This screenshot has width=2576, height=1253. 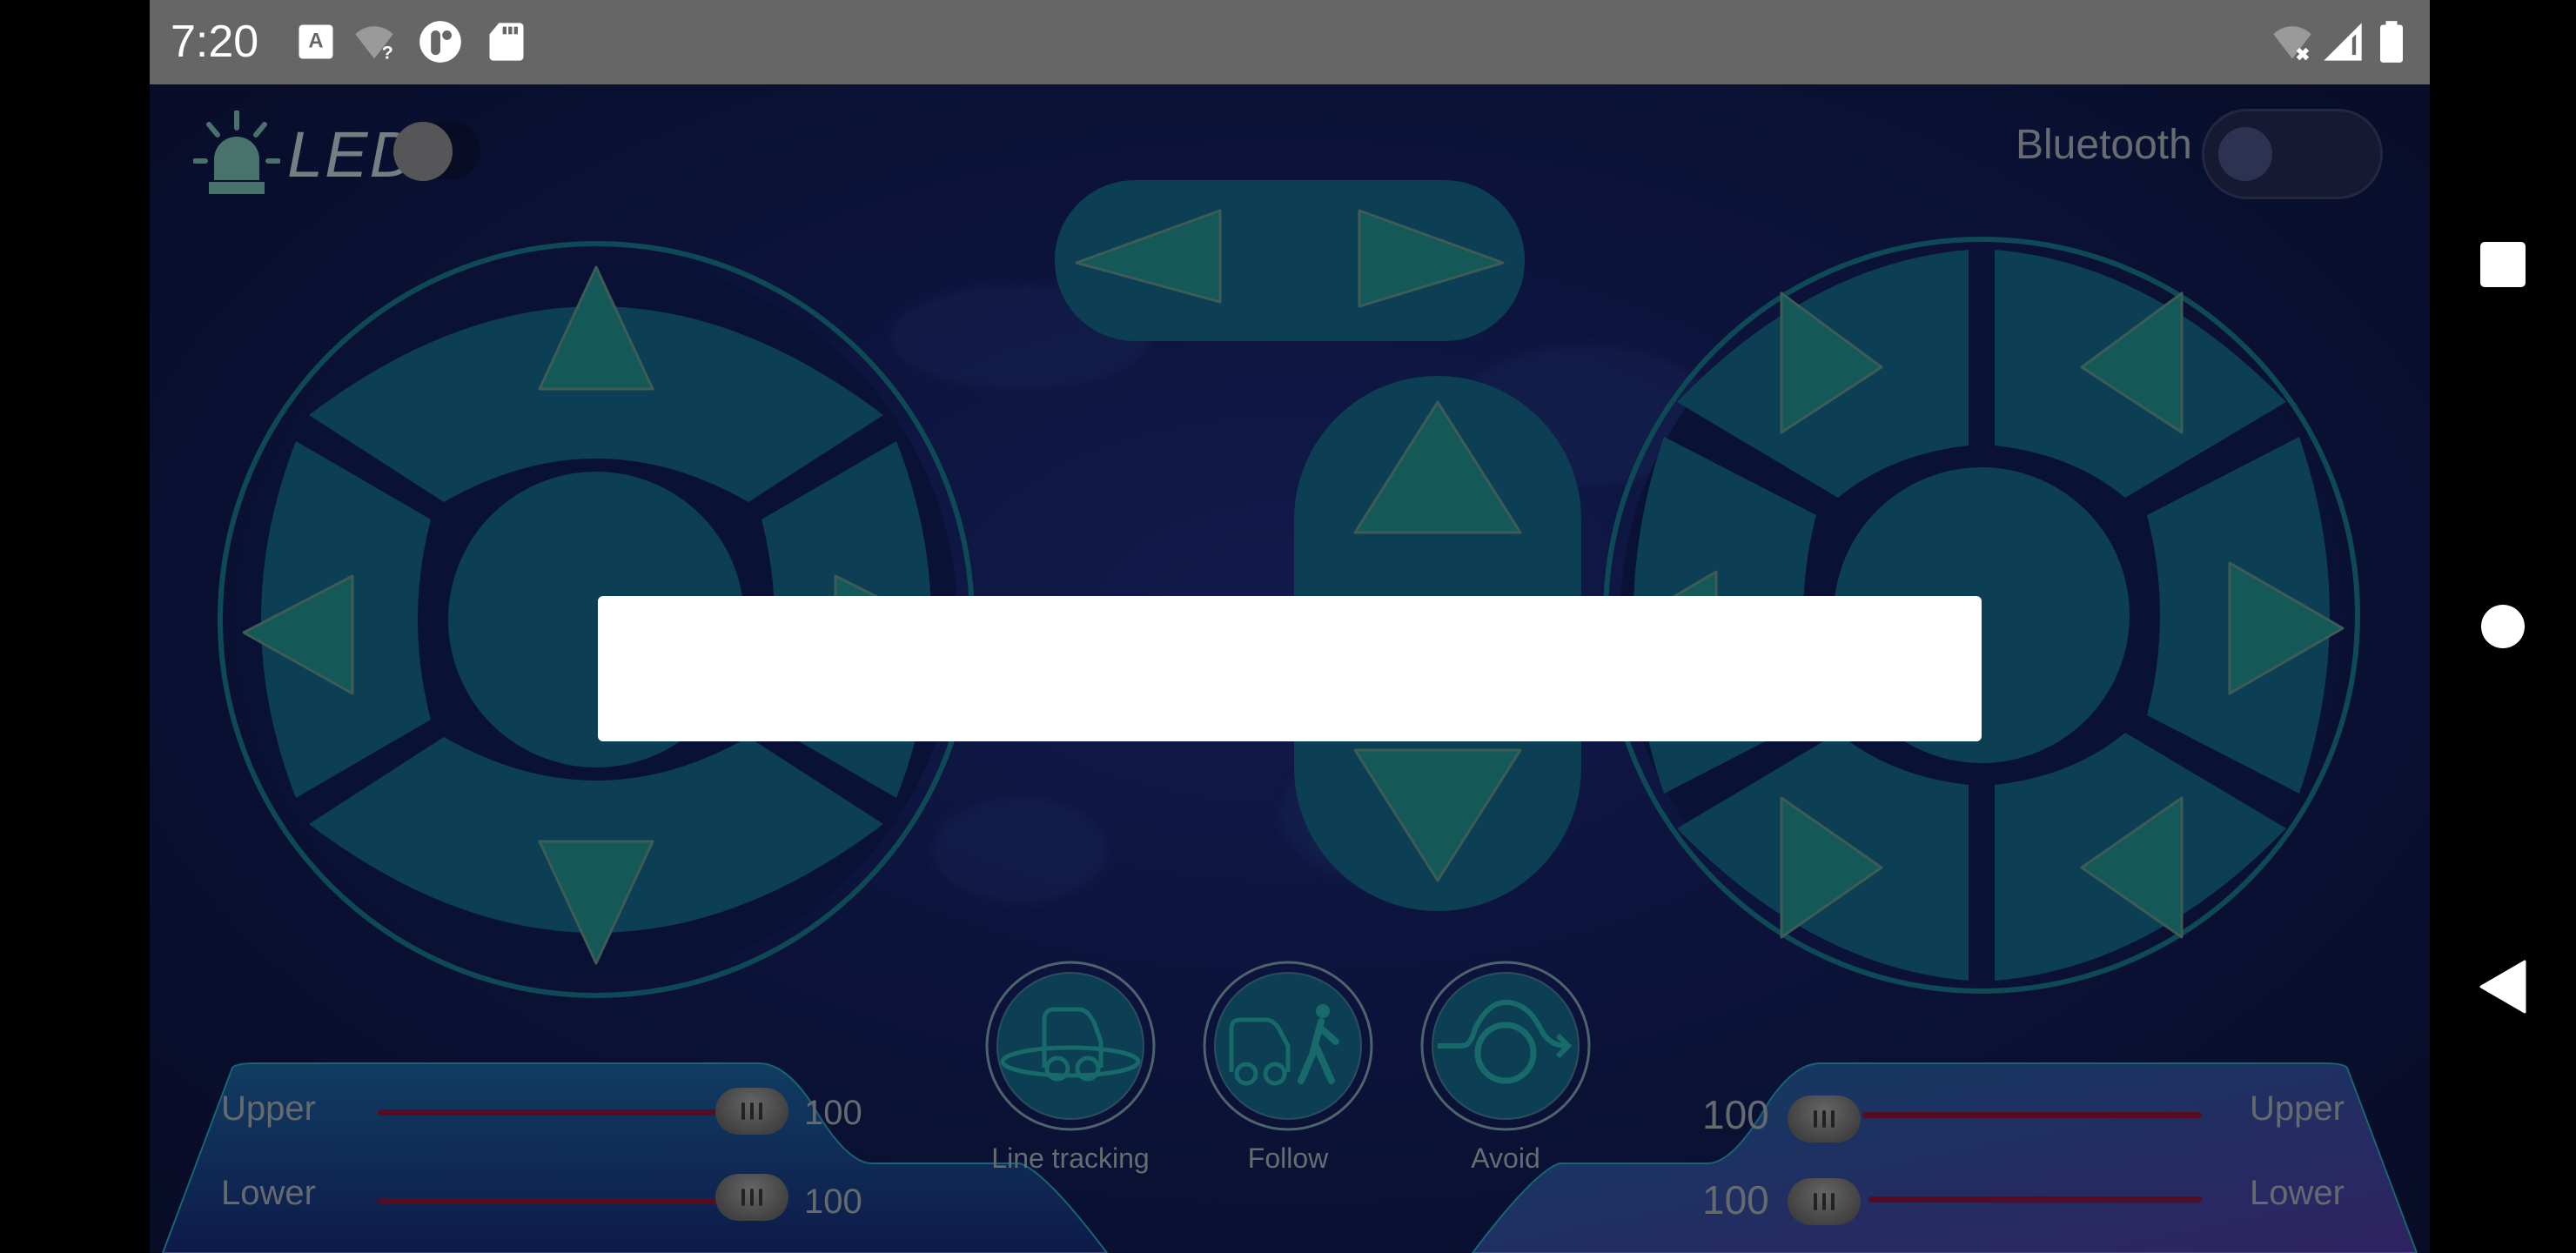 I want to click on home-button, so click(x=2502, y=626).